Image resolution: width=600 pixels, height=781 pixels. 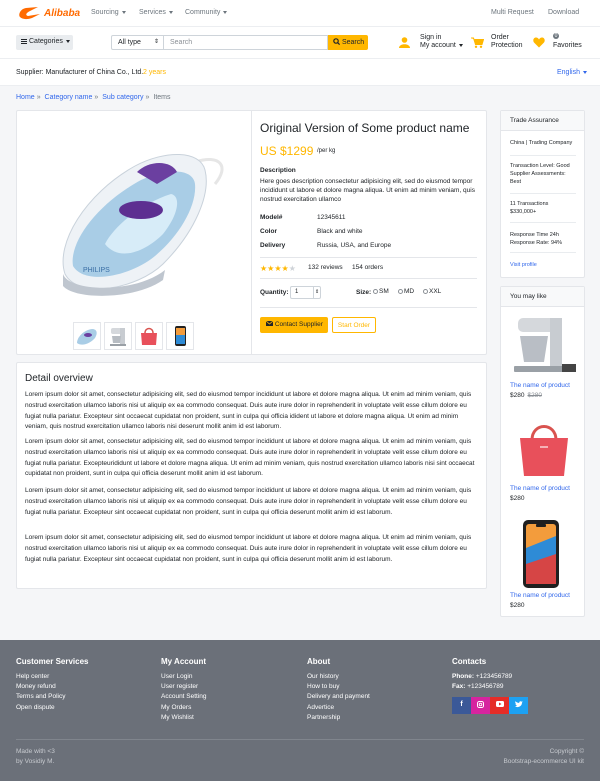 I want to click on youtube-icon, so click(x=499, y=705).